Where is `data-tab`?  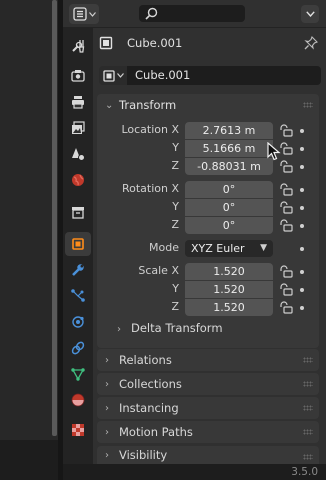 data-tab is located at coordinates (78, 374).